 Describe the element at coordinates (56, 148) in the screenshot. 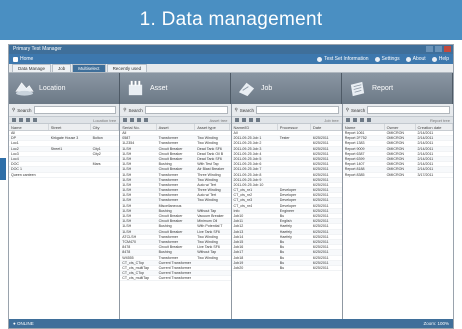

I see `table-cell: Street1` at that location.